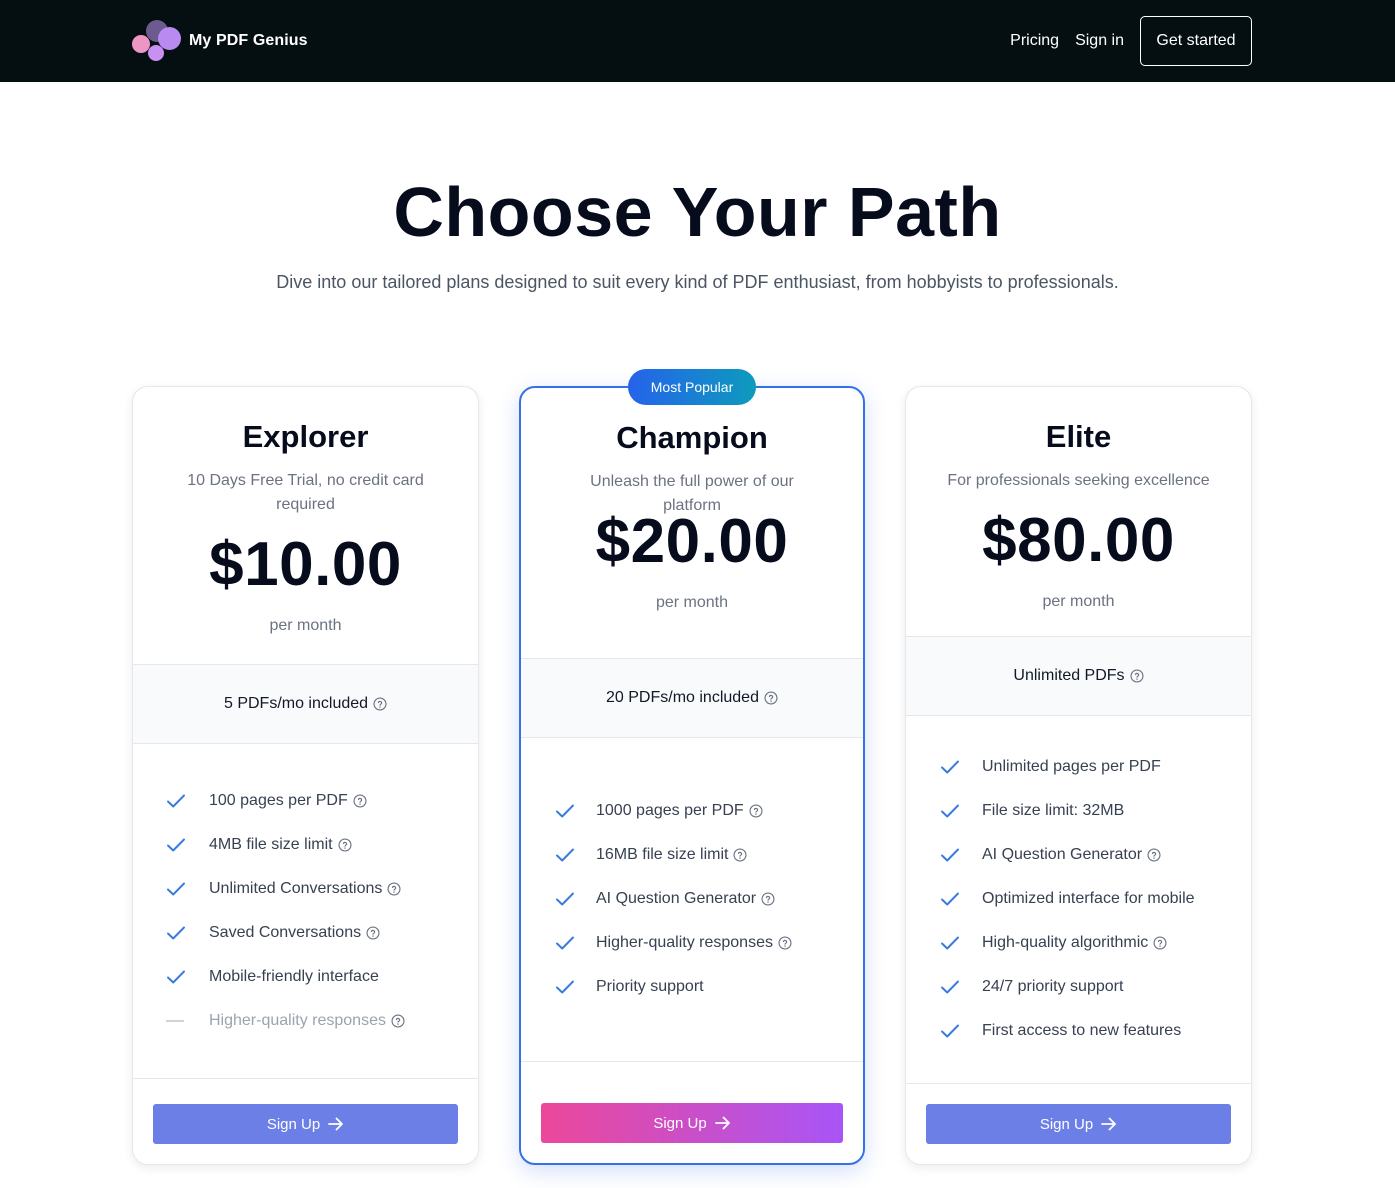 The image size is (1395, 1188). Describe the element at coordinates (1078, 540) in the screenshot. I see `plan-price: $80.00` at that location.